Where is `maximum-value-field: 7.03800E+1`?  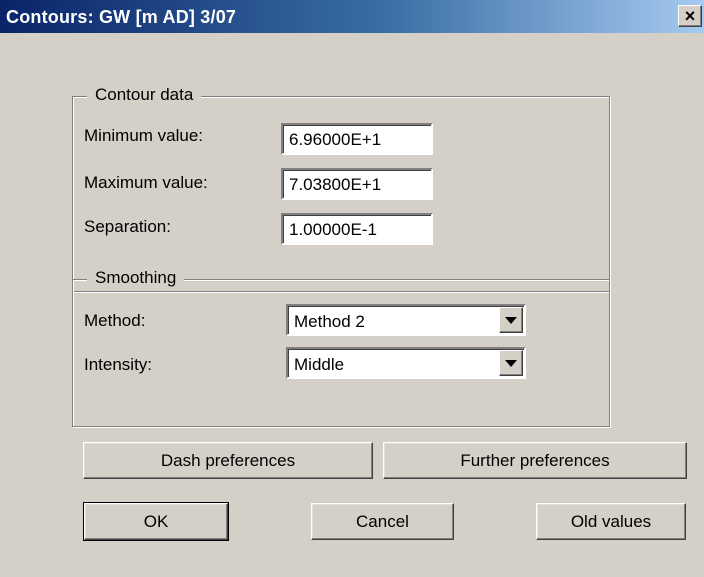 maximum-value-field: 7.03800E+1 is located at coordinates (357, 184).